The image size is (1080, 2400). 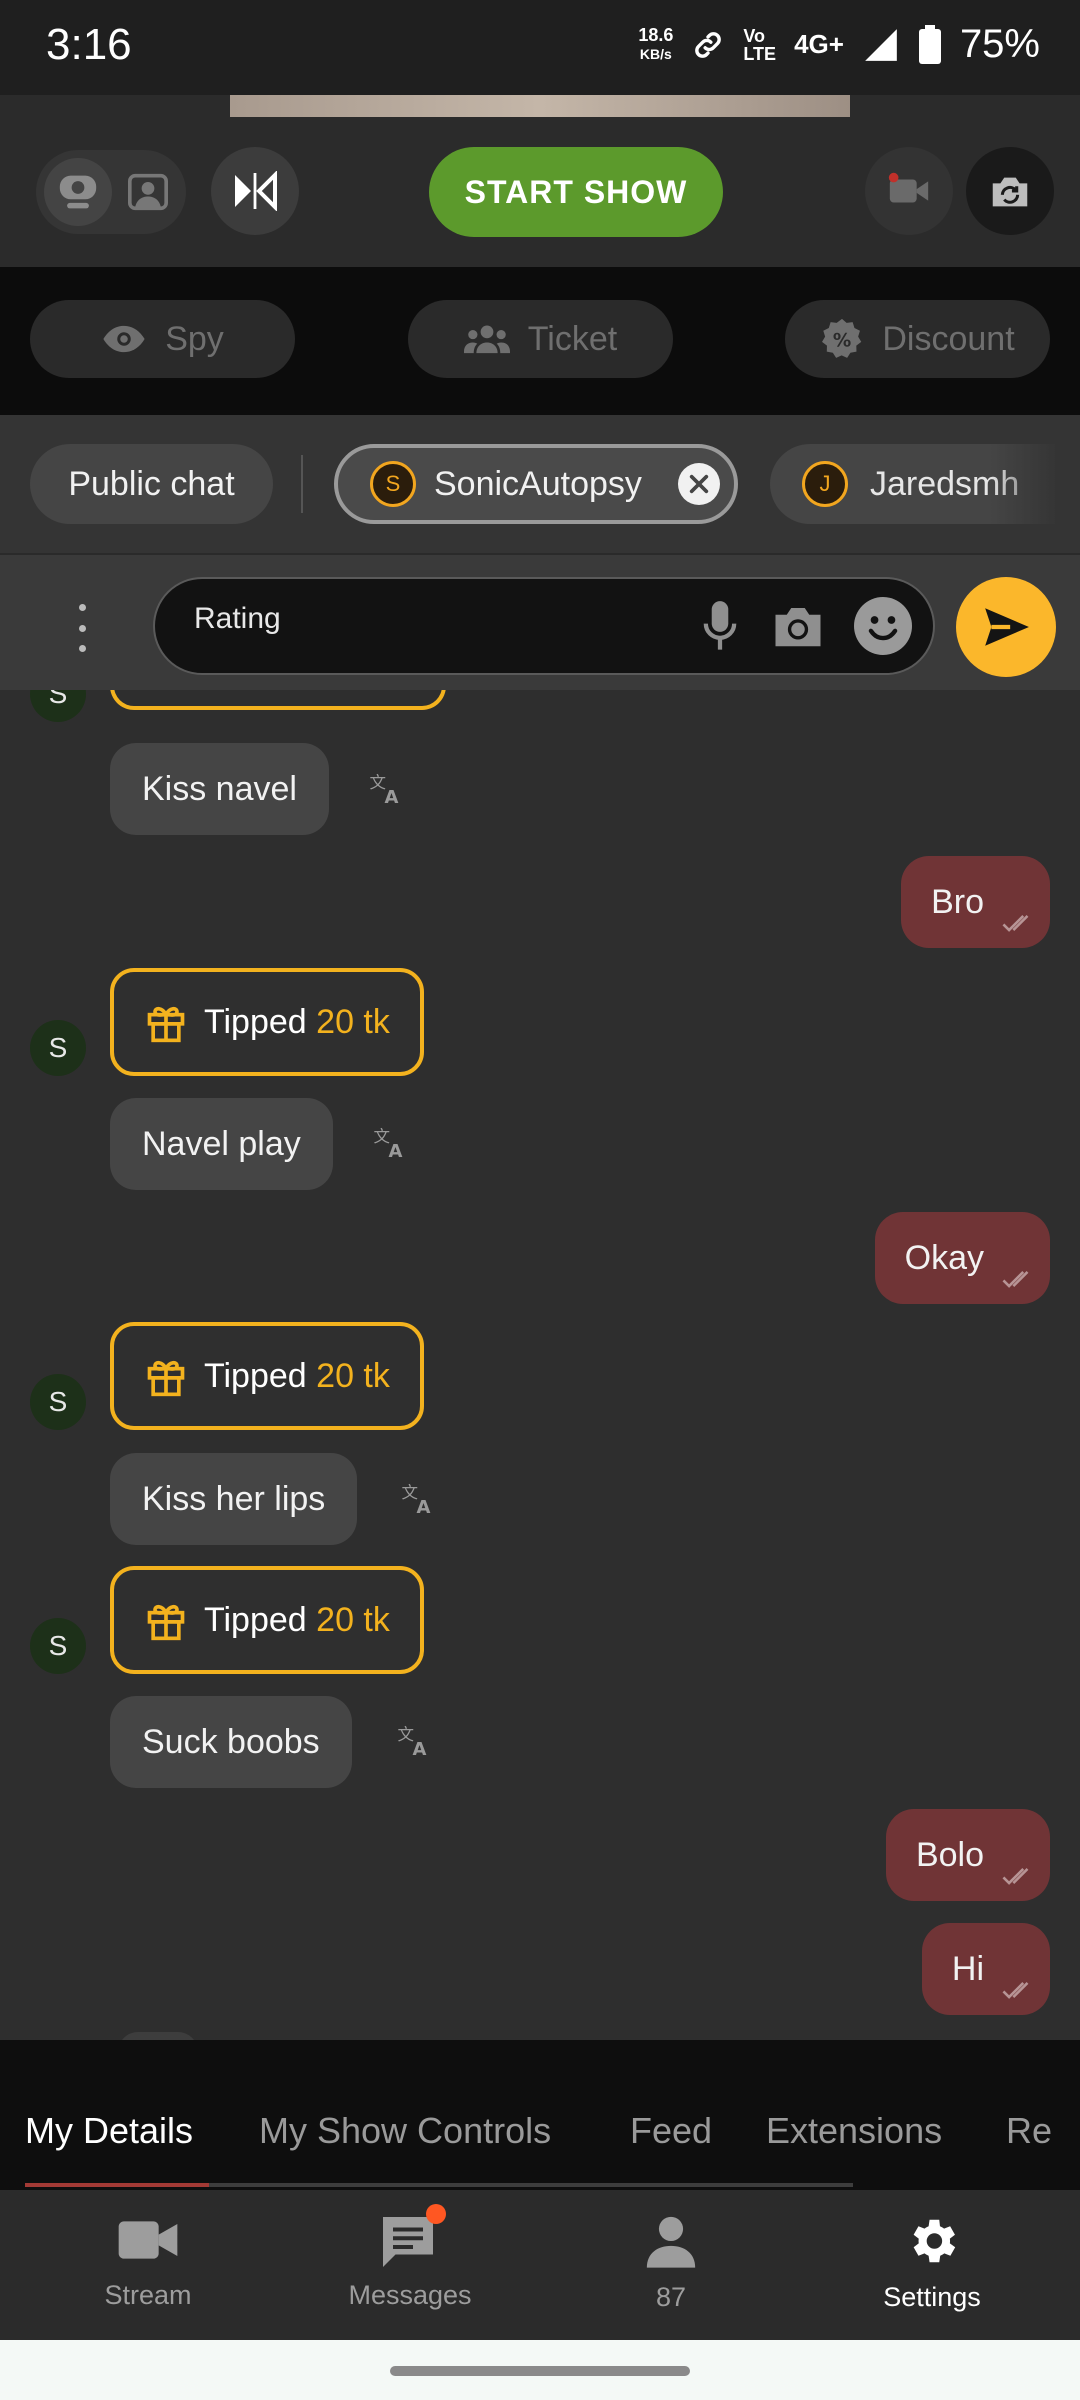 What do you see at coordinates (109, 2131) in the screenshot?
I see `tab-my-details: My Details` at bounding box center [109, 2131].